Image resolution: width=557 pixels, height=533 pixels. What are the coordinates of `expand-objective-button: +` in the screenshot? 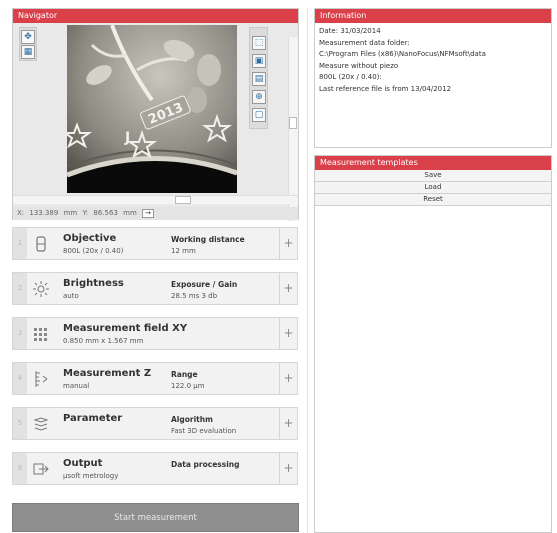 It's located at (288, 243).